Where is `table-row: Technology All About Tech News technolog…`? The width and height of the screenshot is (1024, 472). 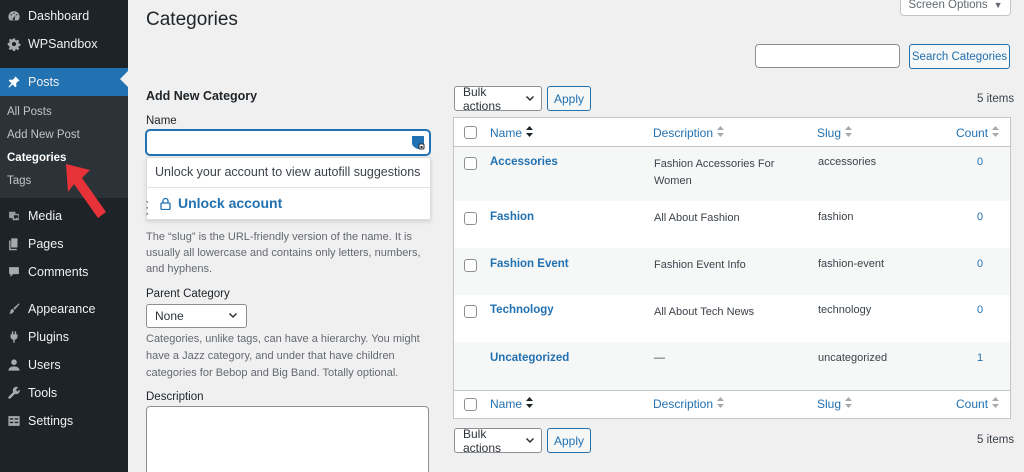 table-row: Technology All About Tech News technolog… is located at coordinates (732, 318).